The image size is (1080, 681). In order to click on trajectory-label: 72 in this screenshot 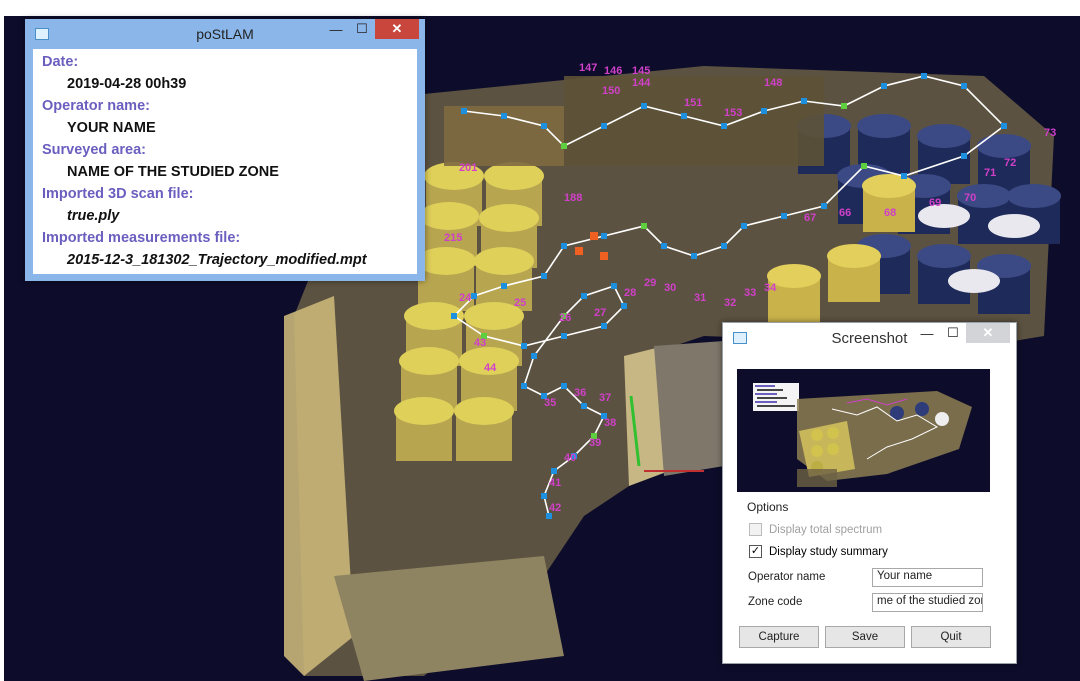, I will do `click(1010, 163)`.